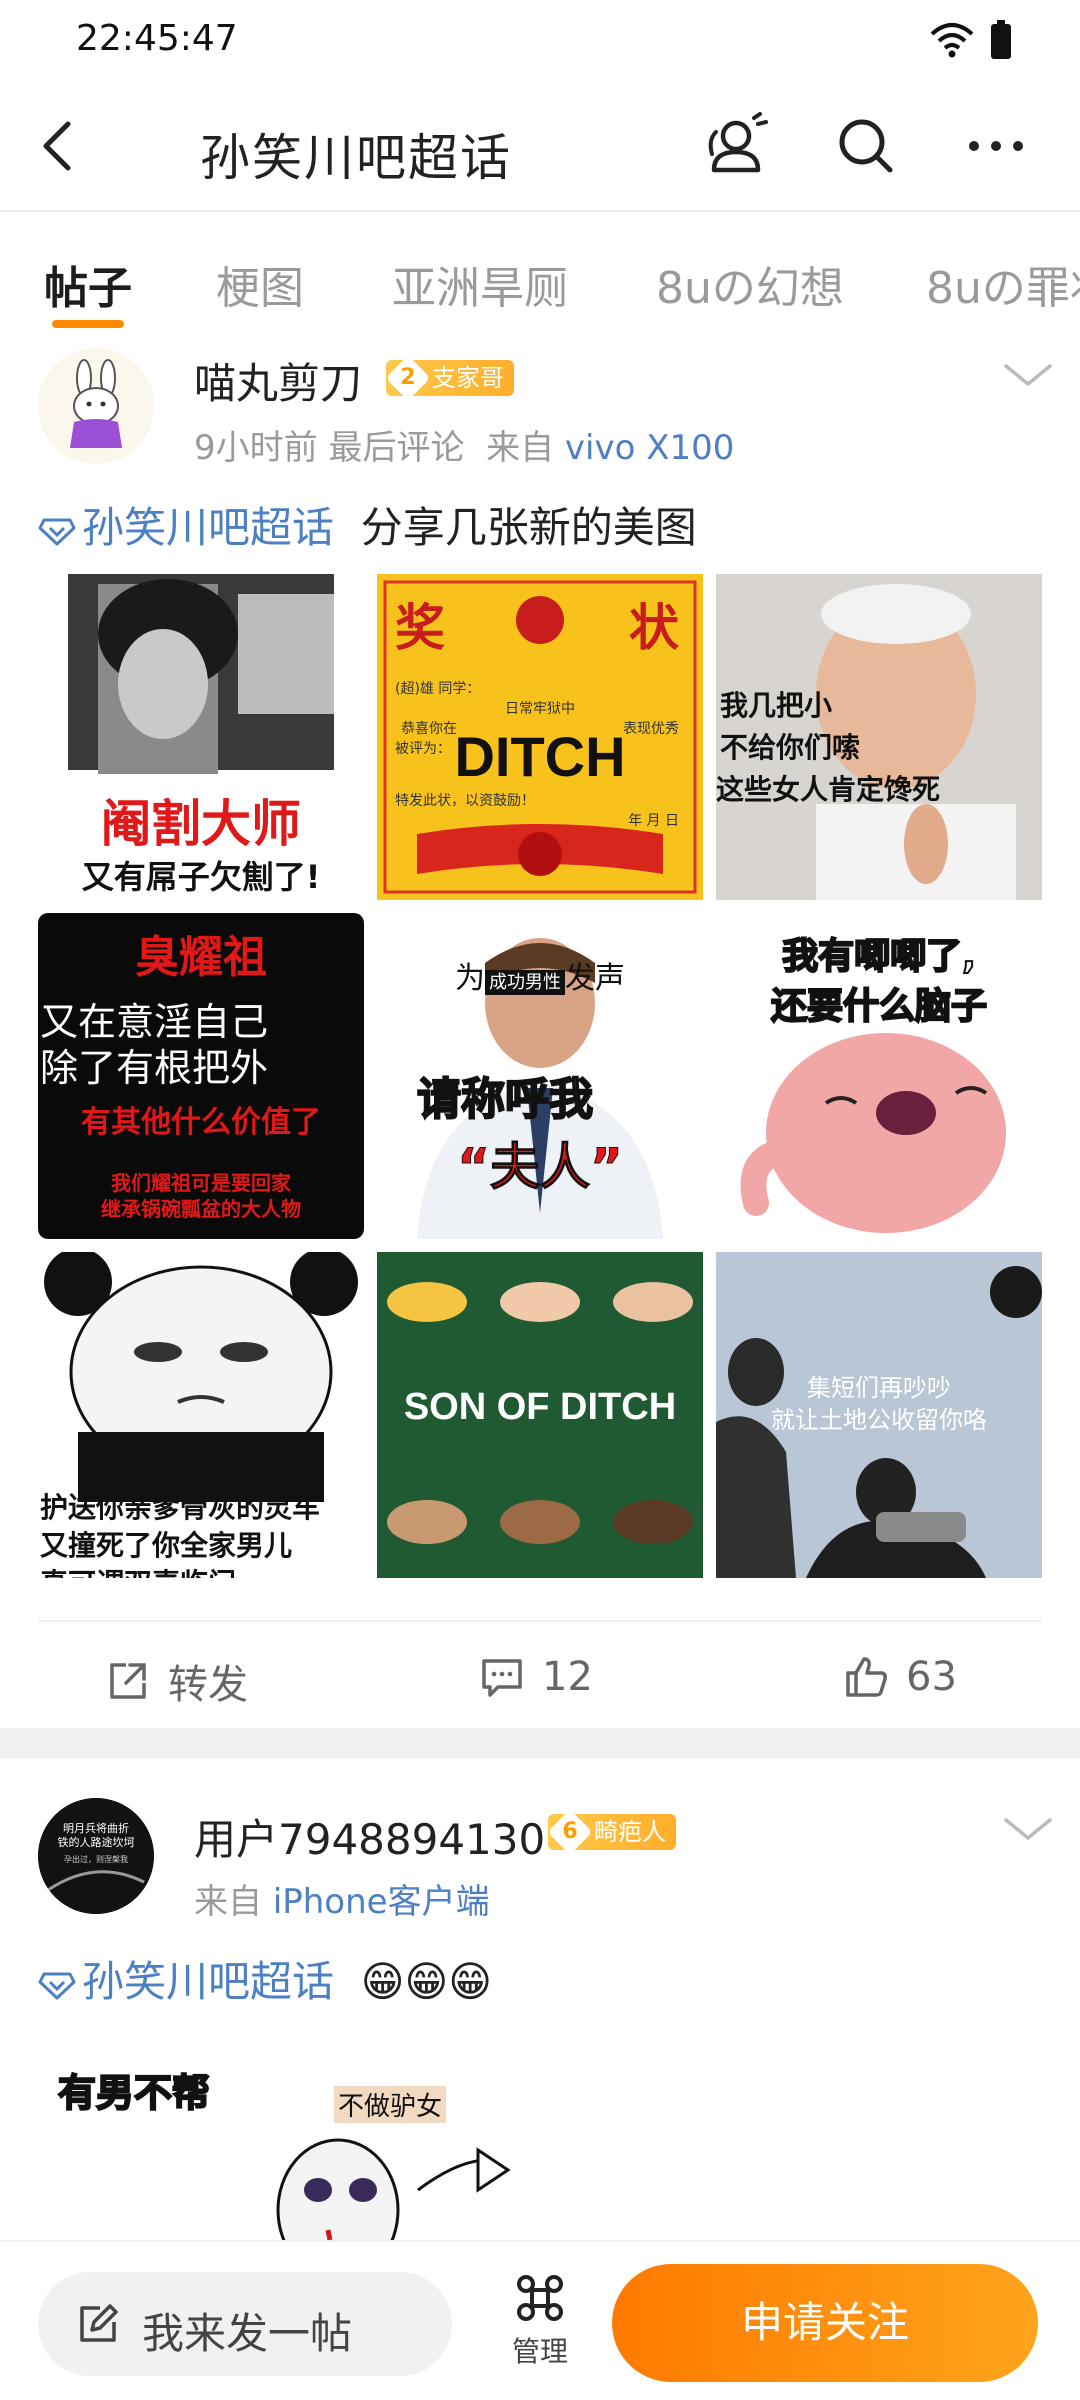 The image size is (1080, 2400). Describe the element at coordinates (525, 982) in the screenshot. I see `meme-caption-tag: 成功男性` at that location.